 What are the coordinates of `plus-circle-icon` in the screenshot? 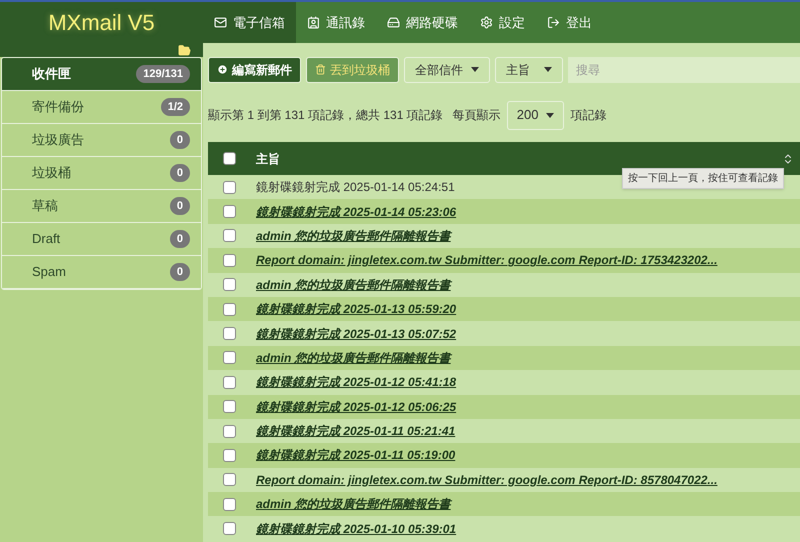 It's located at (222, 69).